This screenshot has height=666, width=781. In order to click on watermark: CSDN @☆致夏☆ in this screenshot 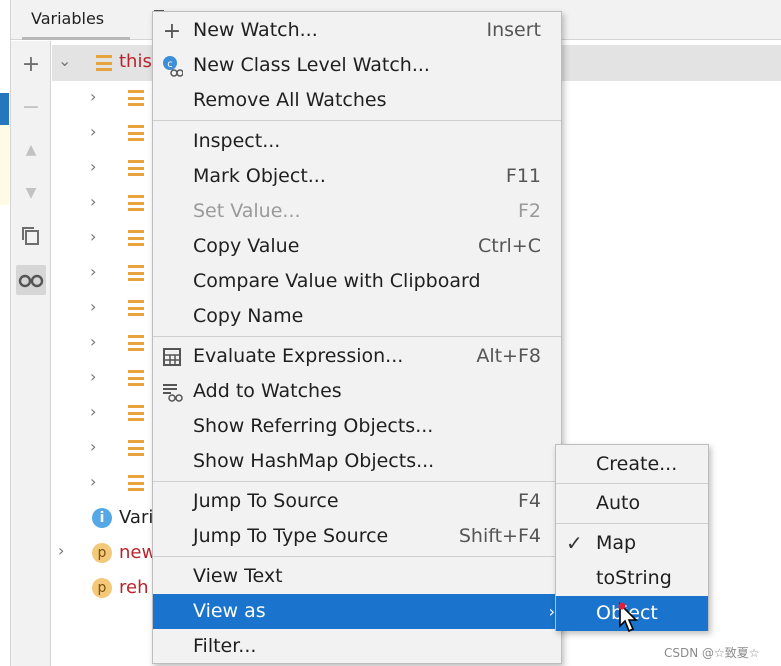, I will do `click(712, 653)`.